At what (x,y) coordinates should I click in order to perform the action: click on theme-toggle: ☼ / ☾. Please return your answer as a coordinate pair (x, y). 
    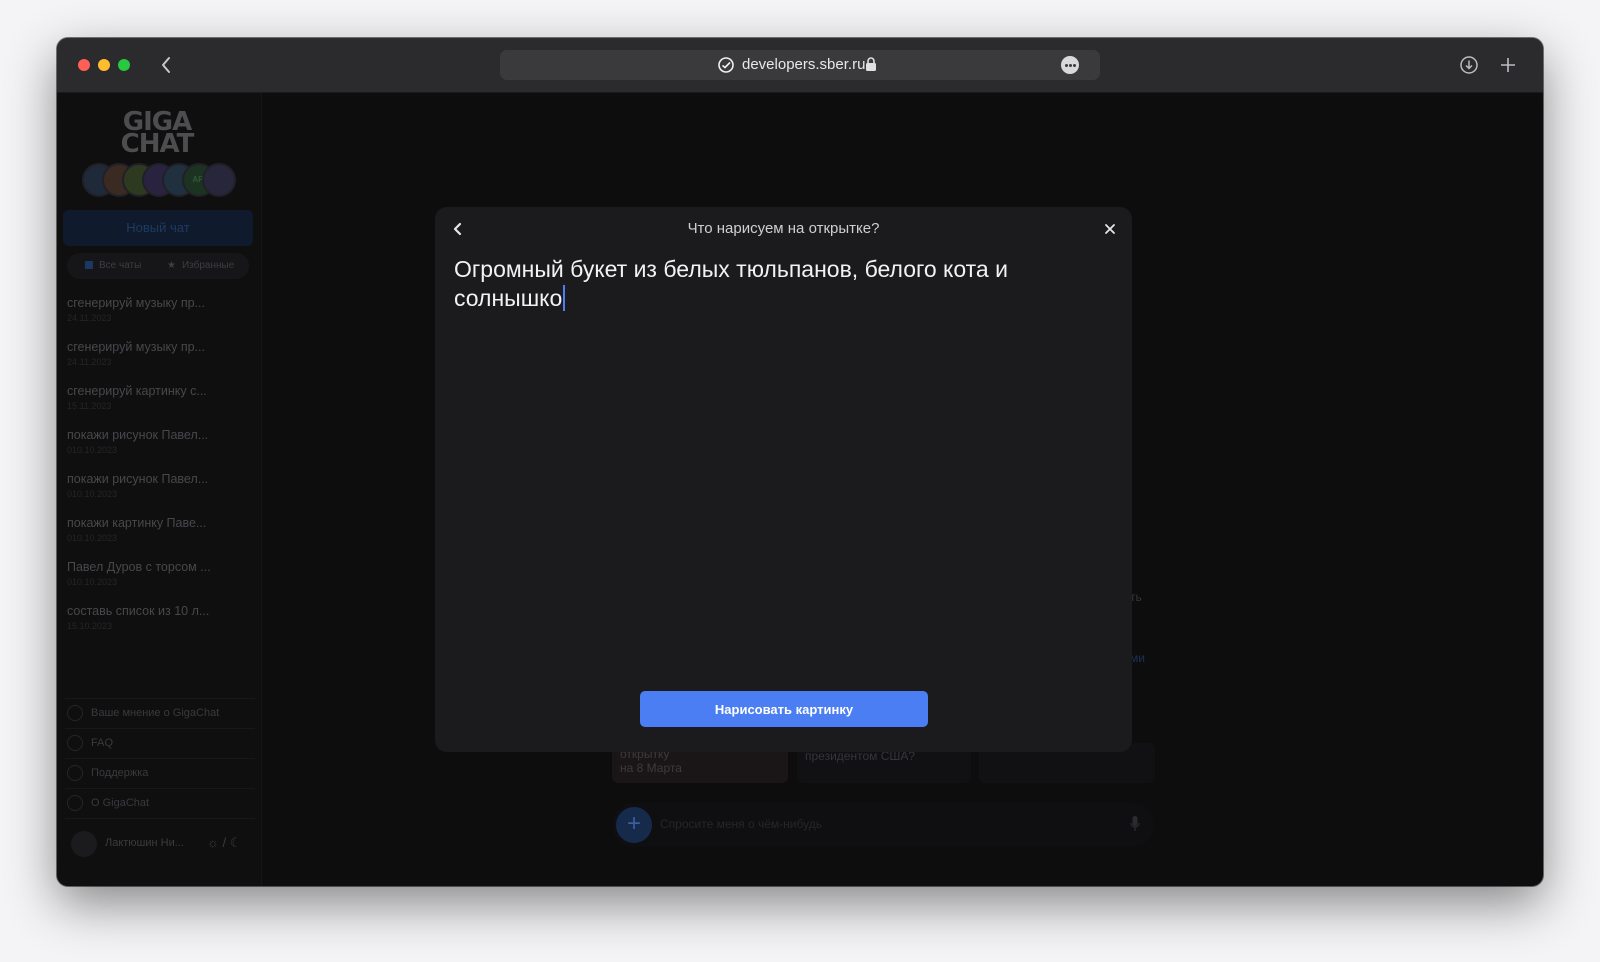
    Looking at the image, I should click on (224, 843).